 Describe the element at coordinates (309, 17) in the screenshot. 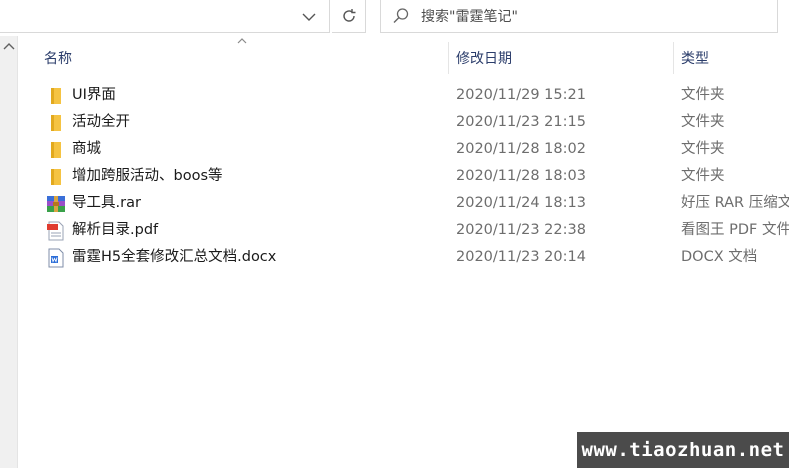

I see `chevron-down-icon` at that location.